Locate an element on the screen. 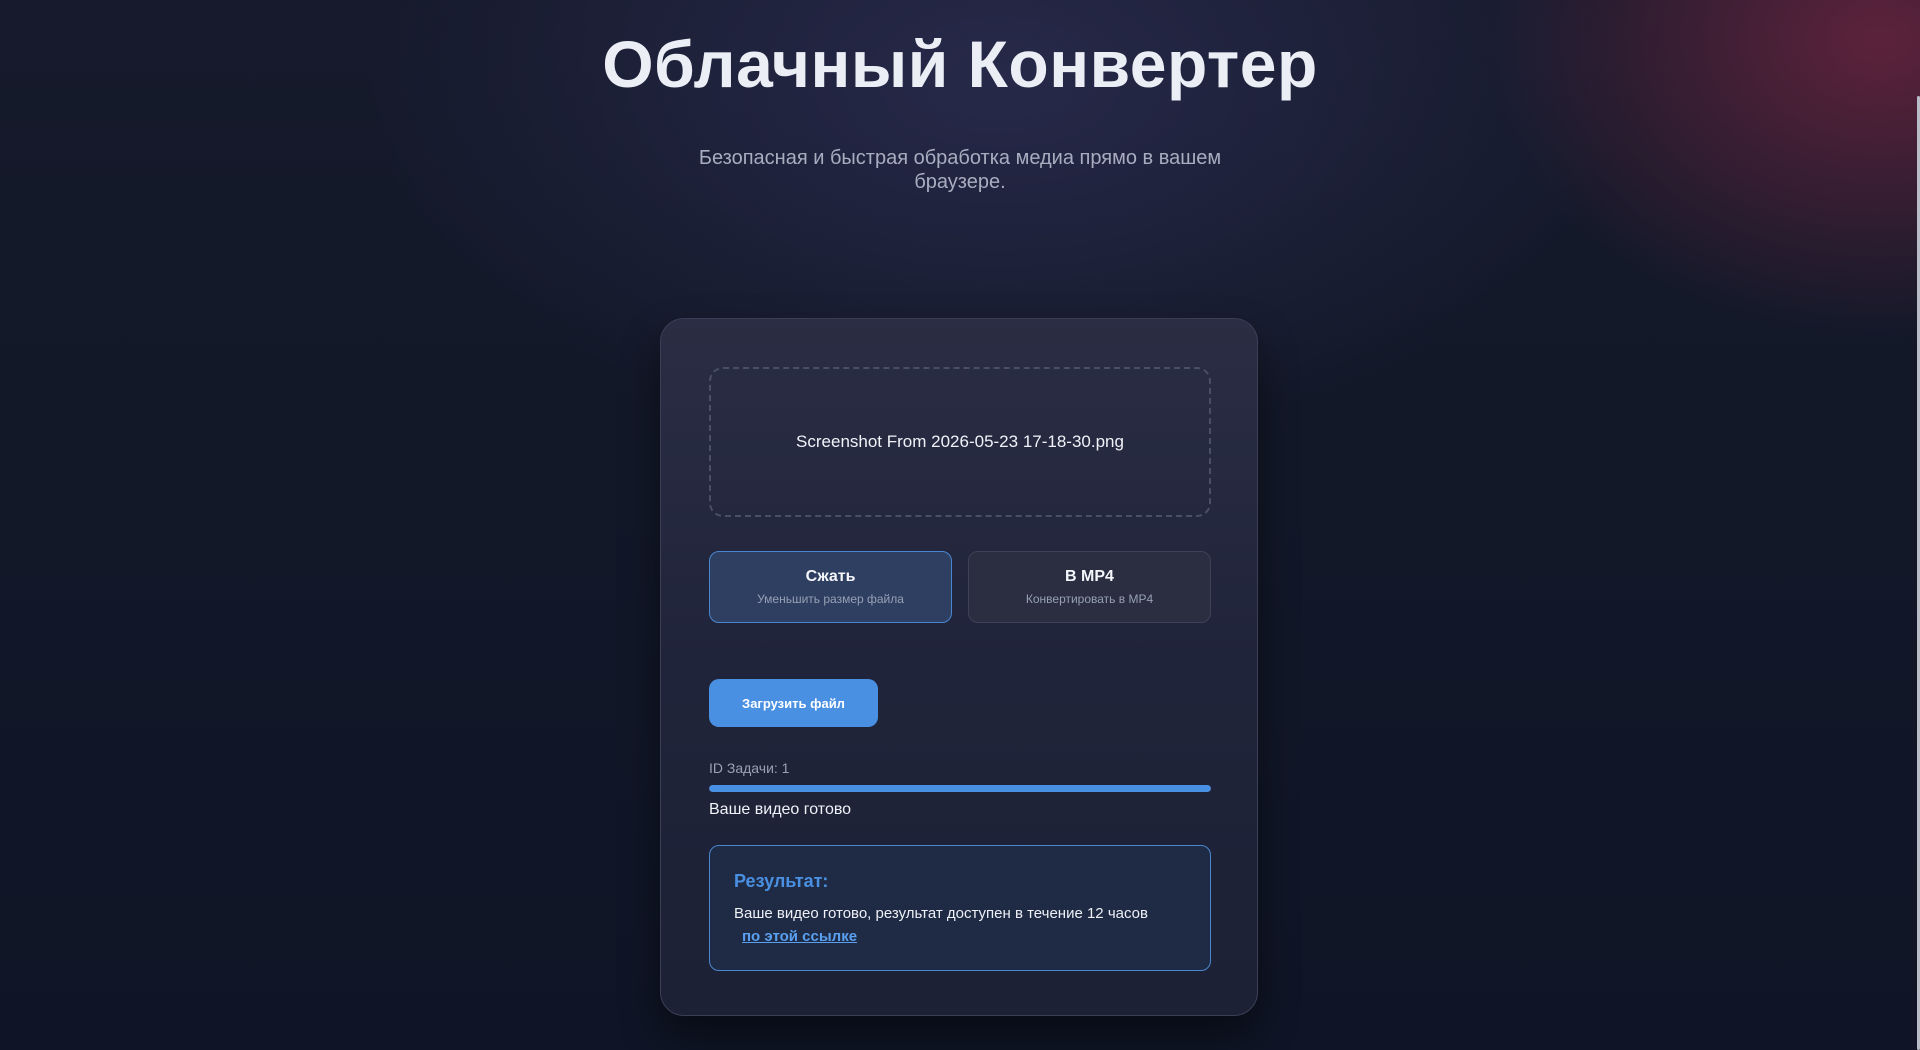 This screenshot has width=1920, height=1050. mode-mp4-title: В MP4 is located at coordinates (1089, 576).